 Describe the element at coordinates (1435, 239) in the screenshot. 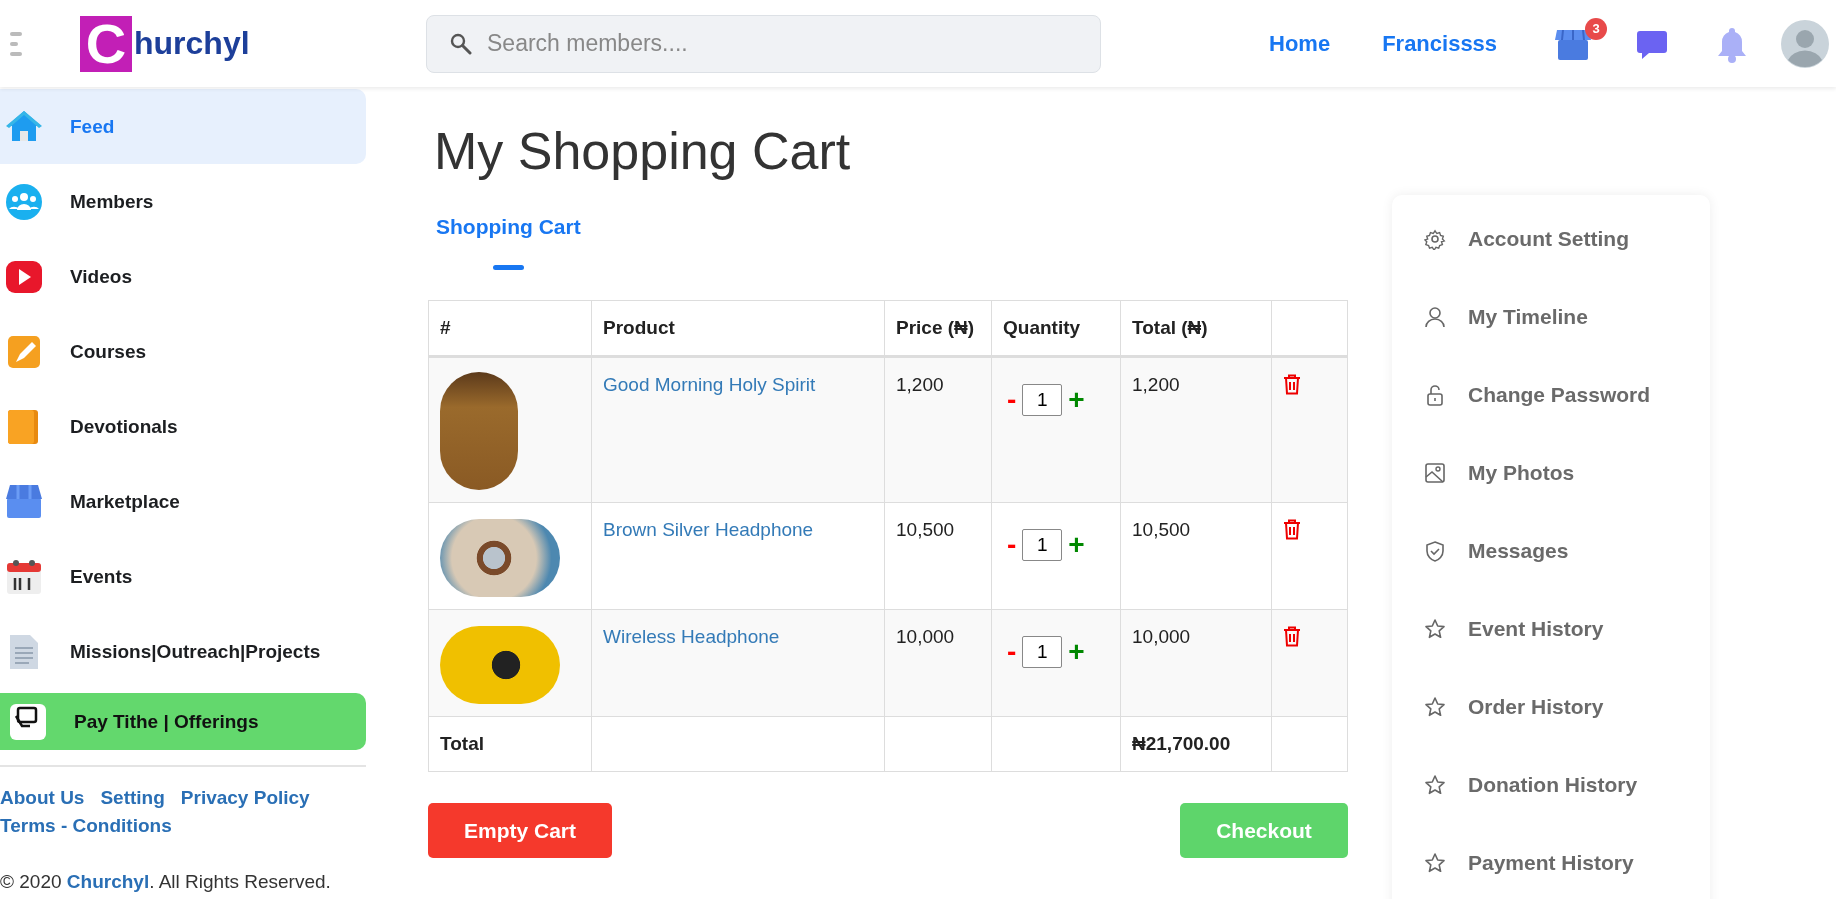

I see `gear-icon` at that location.